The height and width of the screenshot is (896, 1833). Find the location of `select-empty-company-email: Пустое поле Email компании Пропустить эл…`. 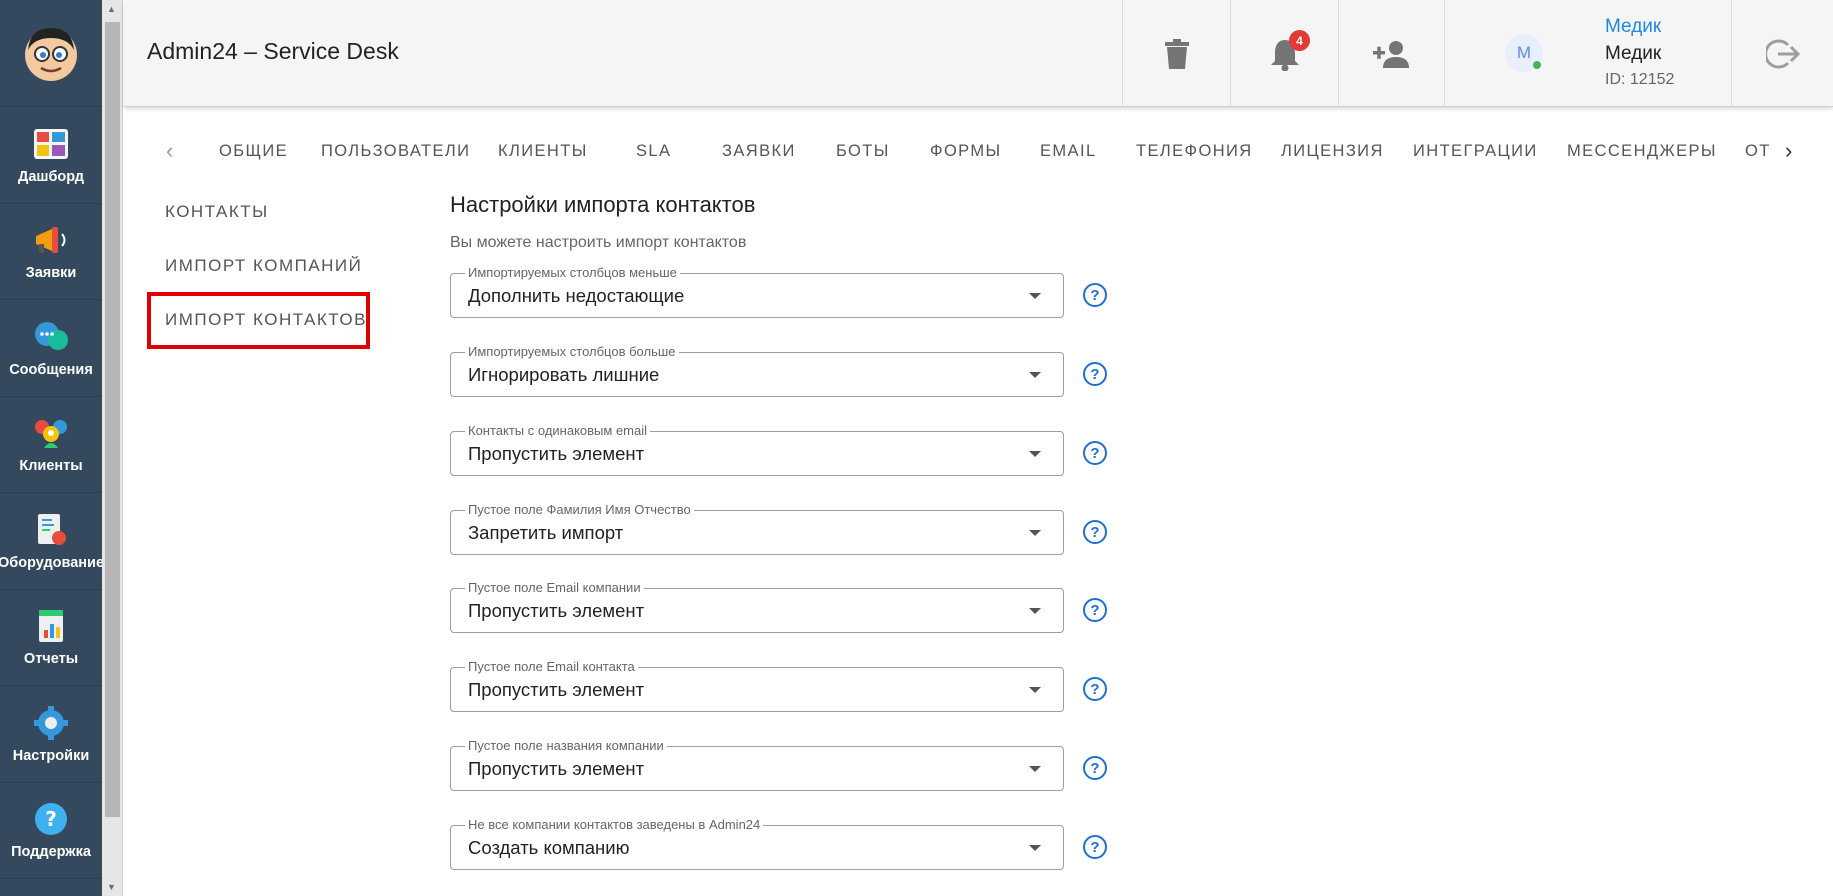

select-empty-company-email: Пустое поле Email компании Пропустить эл… is located at coordinates (757, 606).